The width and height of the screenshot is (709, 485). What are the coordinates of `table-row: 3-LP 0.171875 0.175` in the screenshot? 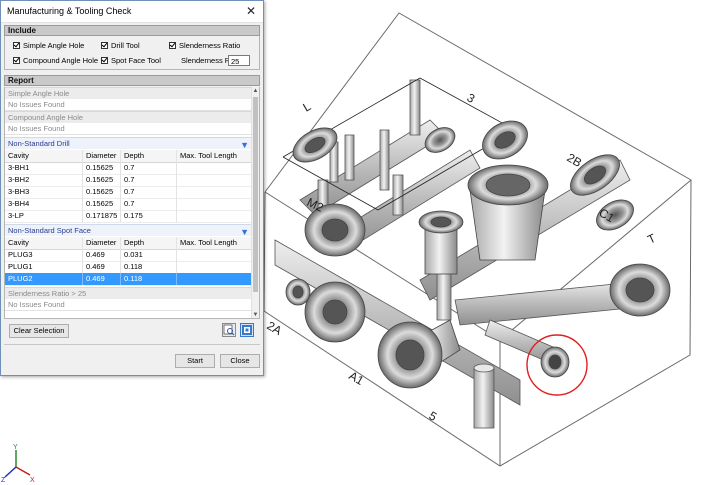 It's located at (129, 216).